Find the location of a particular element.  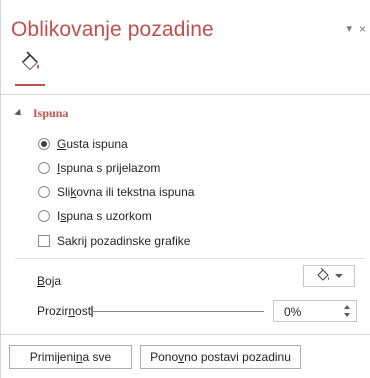

color-picker-button is located at coordinates (329, 276).